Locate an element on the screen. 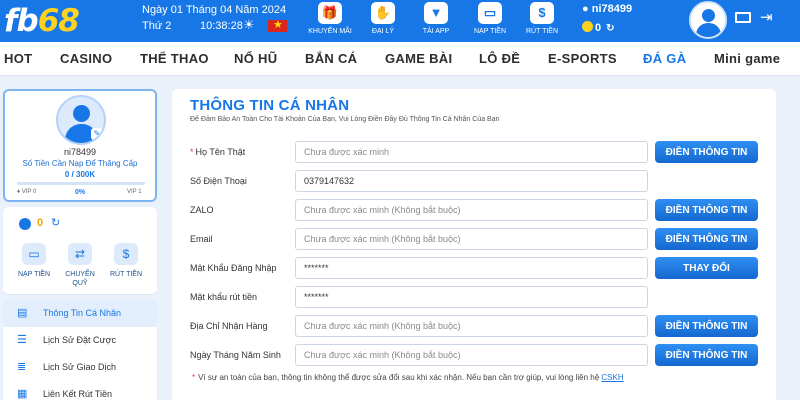  wallet-card: 0 ↻ ▭ NẠP TIỀN ⇄ CHUYỂN QUỸ $ RÚT TIỀN is located at coordinates (80, 251).